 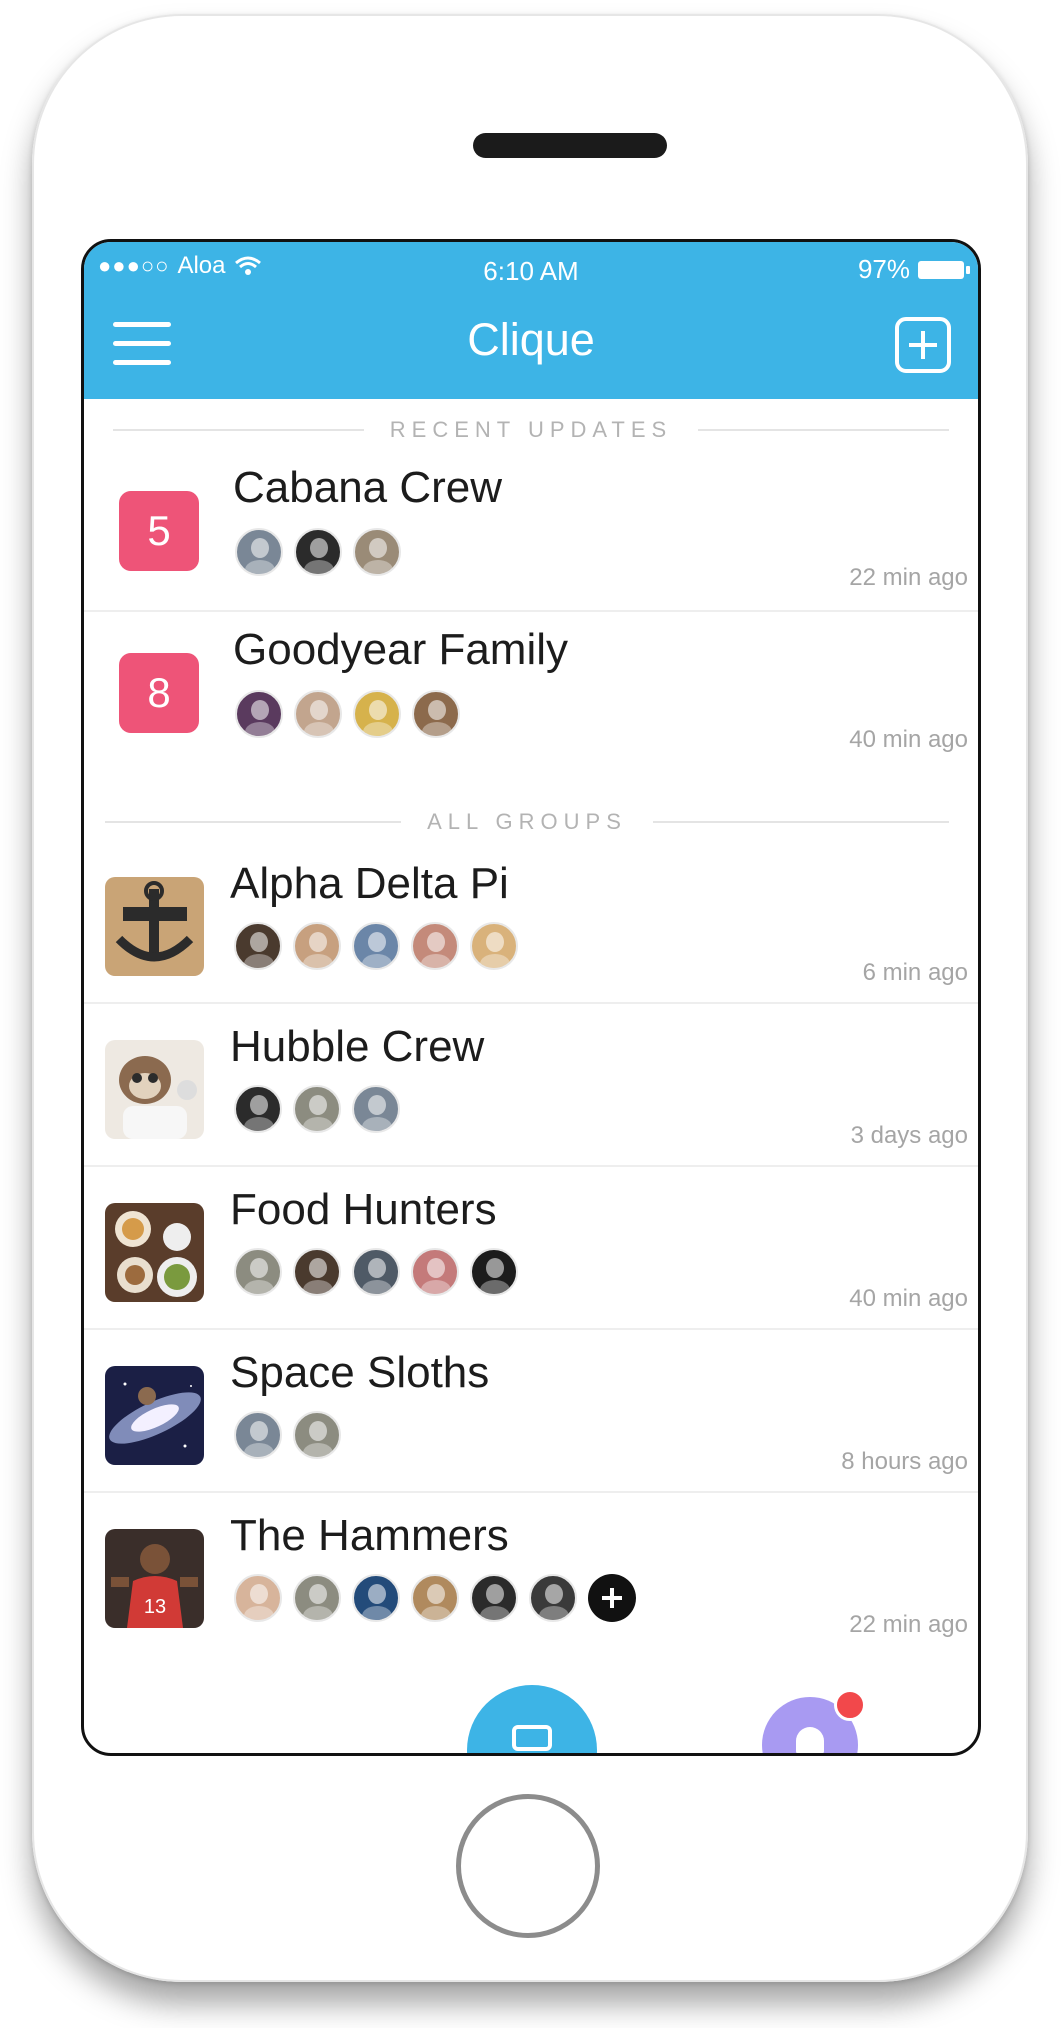 I want to click on bell-icon, so click(x=810, y=1740).